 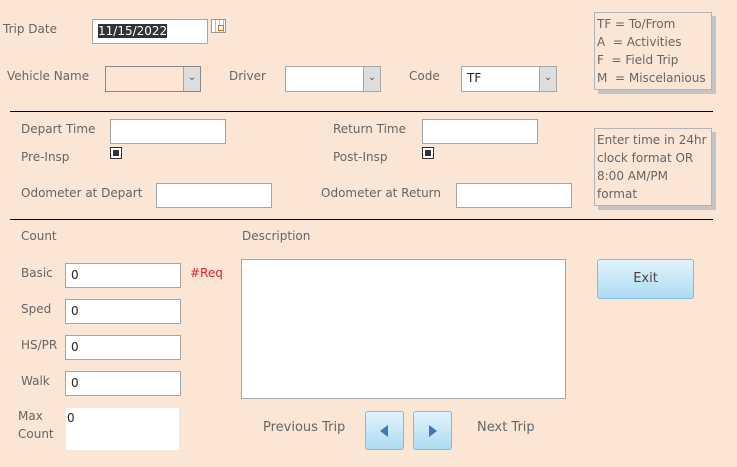 What do you see at coordinates (652, 140) in the screenshot?
I see `hint-line: Enter time in 24hr` at bounding box center [652, 140].